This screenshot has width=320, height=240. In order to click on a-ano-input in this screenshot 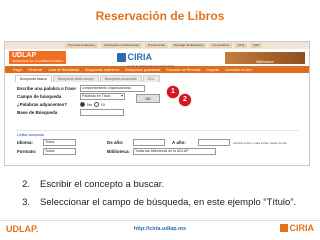, I will do `click(214, 142)`.